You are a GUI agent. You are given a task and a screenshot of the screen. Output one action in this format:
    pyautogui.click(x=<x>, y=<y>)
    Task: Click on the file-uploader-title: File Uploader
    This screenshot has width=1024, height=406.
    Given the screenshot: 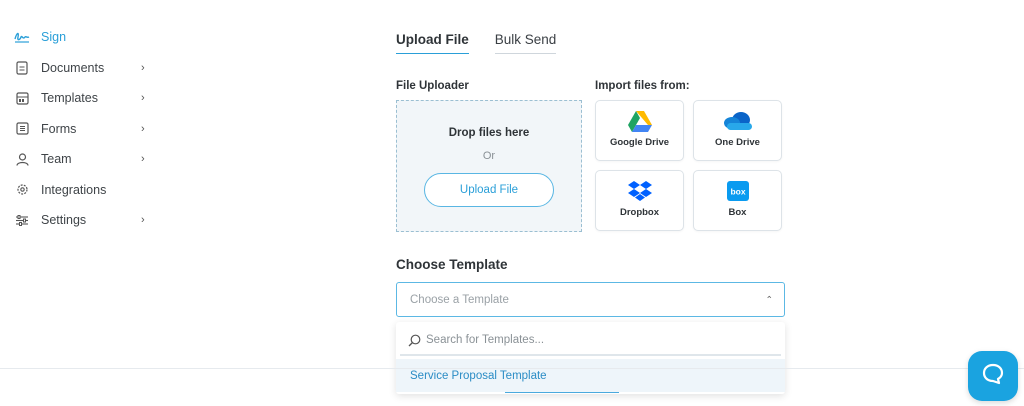 What is the action you would take?
    pyautogui.click(x=432, y=86)
    